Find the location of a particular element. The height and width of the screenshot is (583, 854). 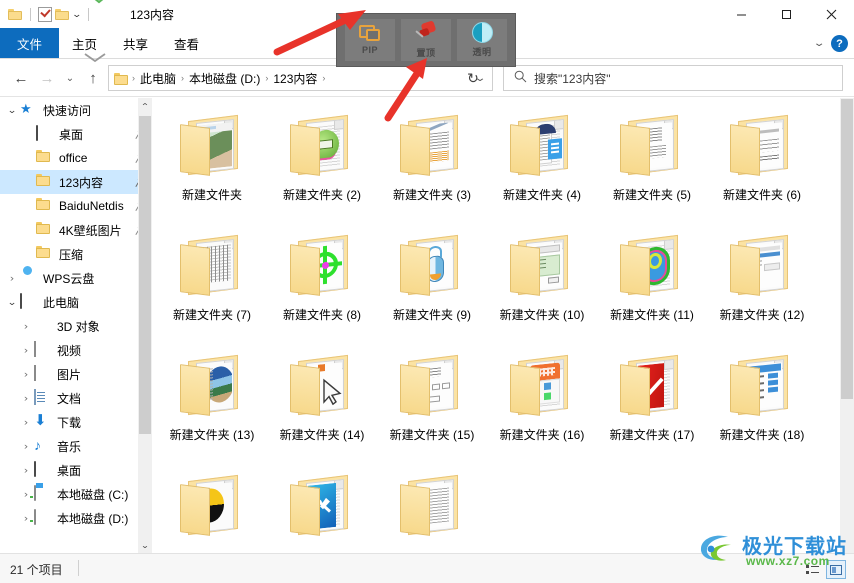

quick-access-toolbar: ⌄ is located at coordinates (50, 14).